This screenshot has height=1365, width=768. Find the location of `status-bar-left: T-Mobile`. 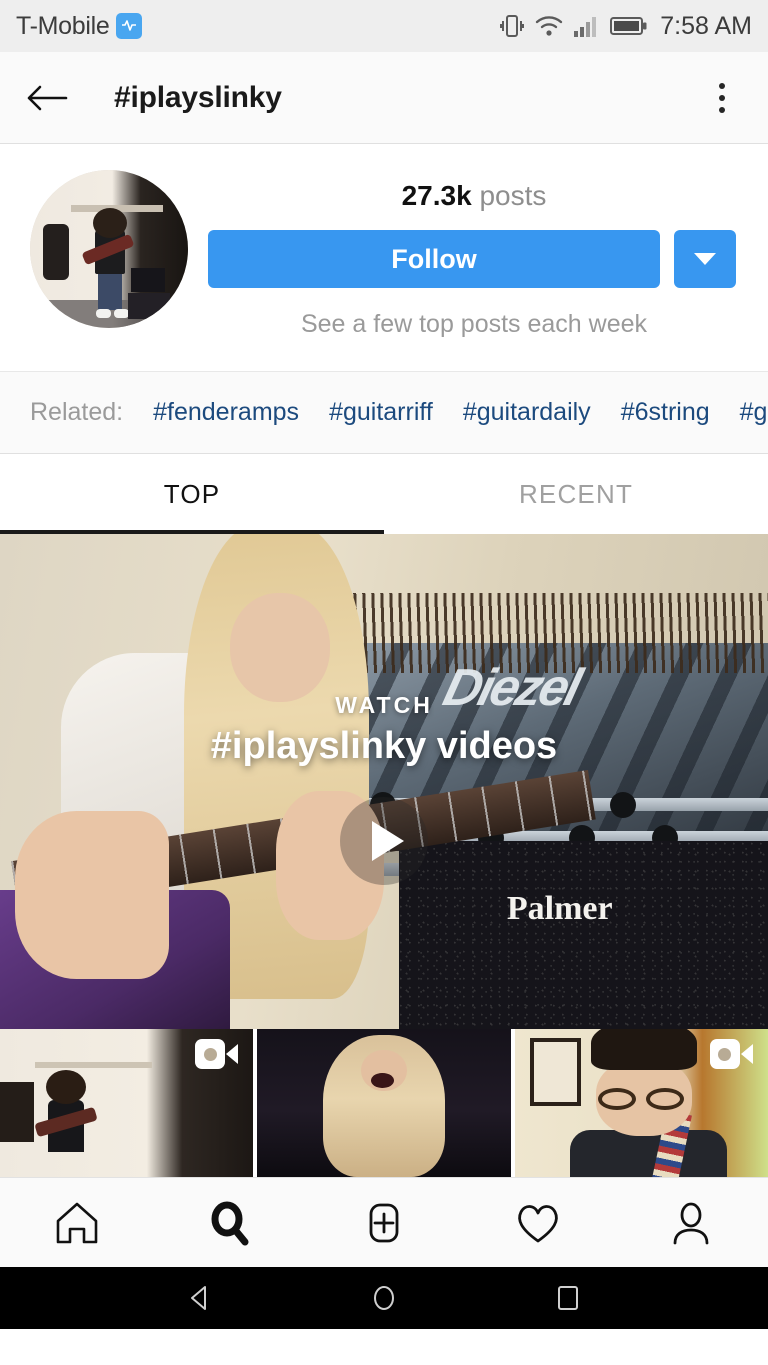

status-bar-left: T-Mobile is located at coordinates (79, 26).